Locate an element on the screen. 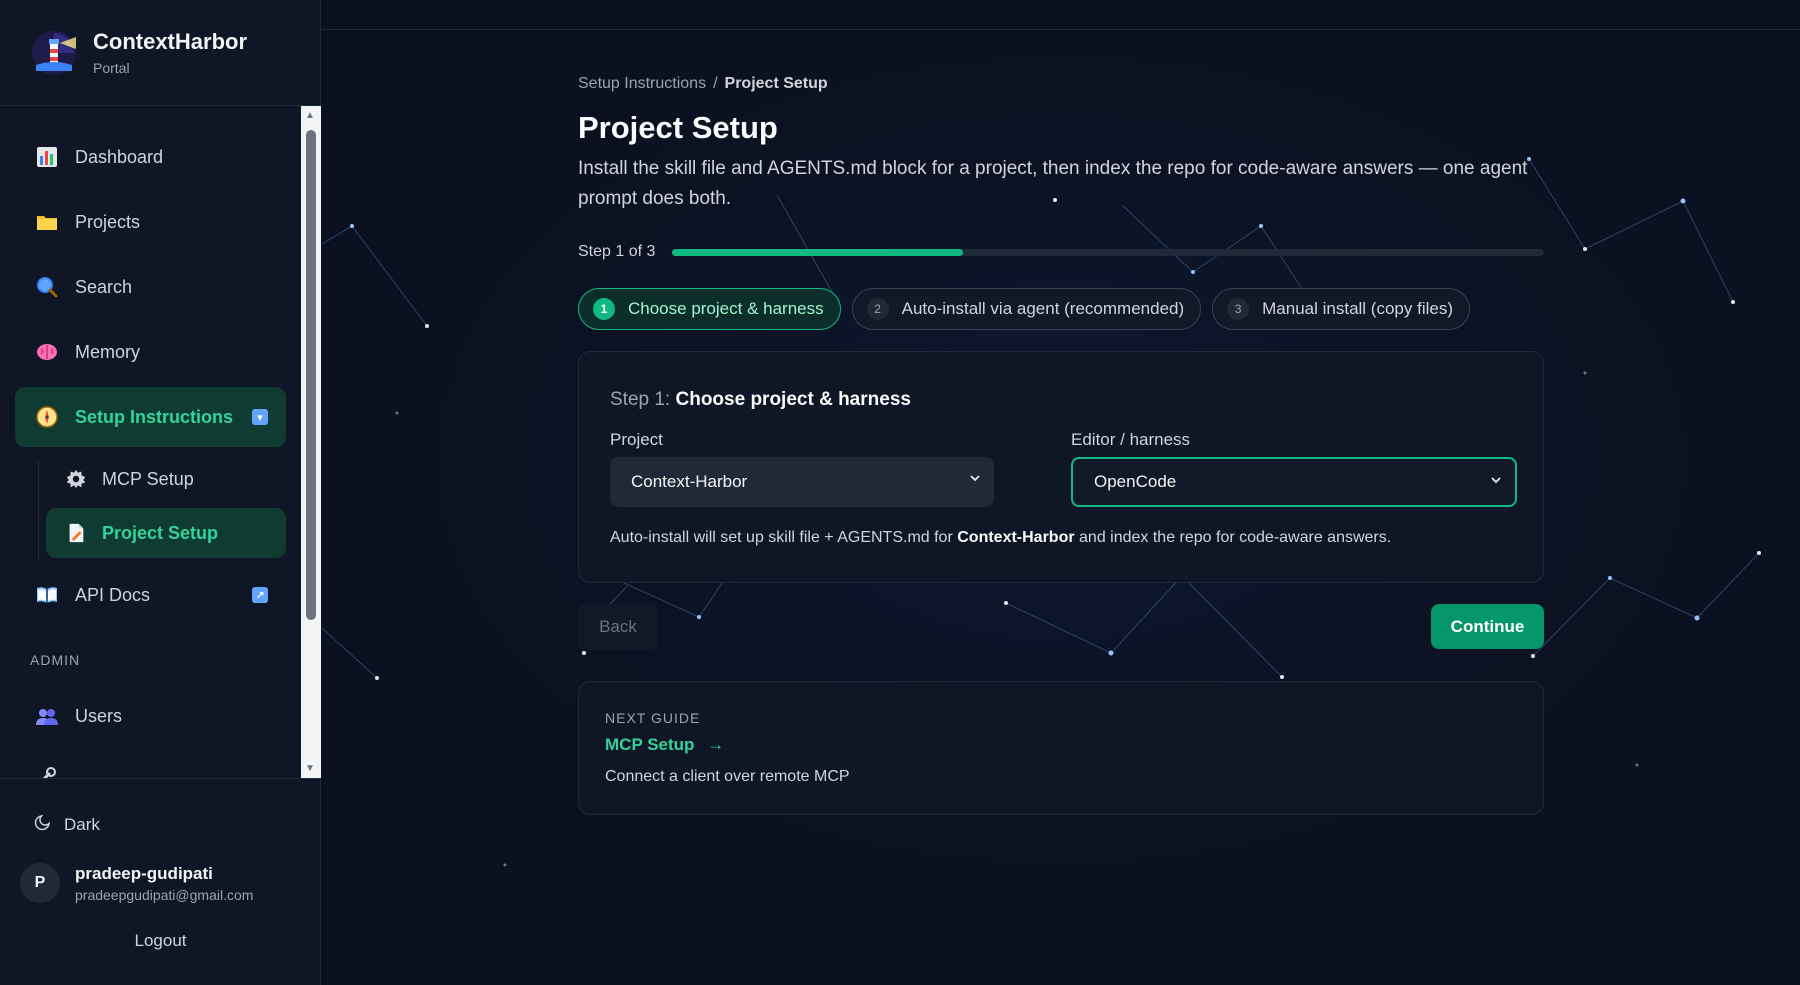 This screenshot has width=1800, height=985. sidebar-item-memory: Memory is located at coordinates (150, 352).